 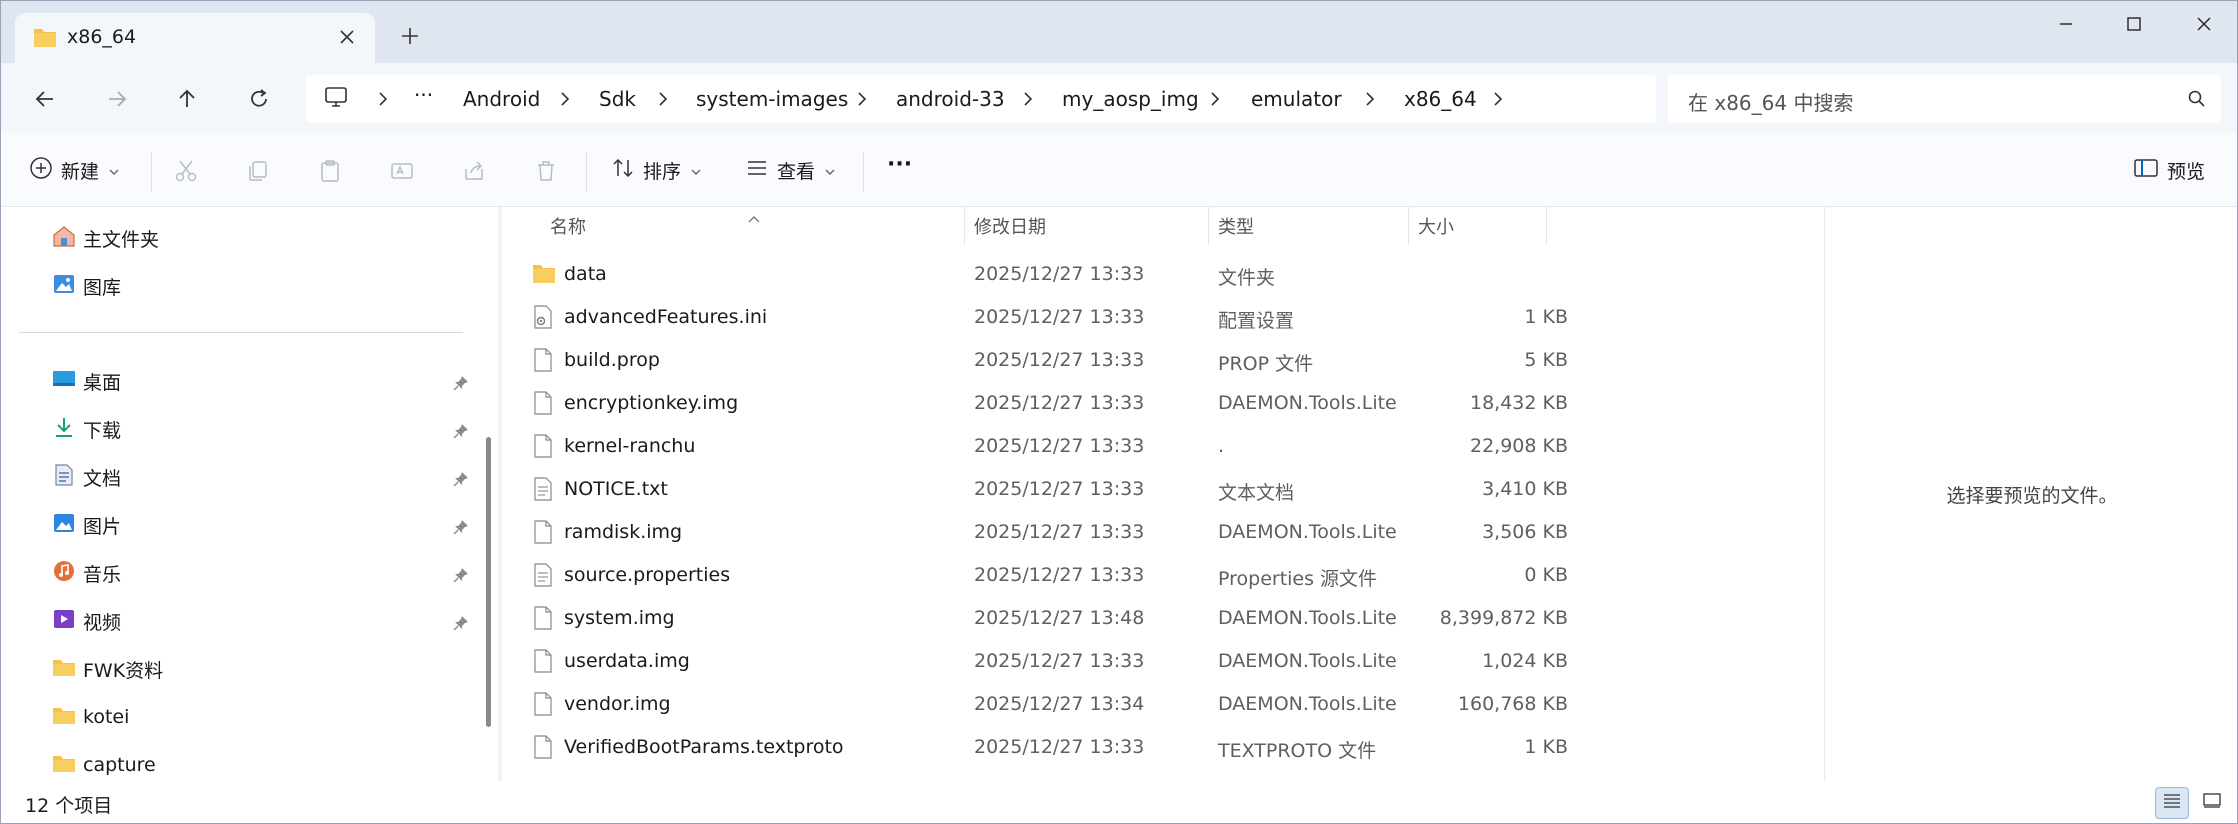 What do you see at coordinates (86, 525) in the screenshot?
I see `sidebar-item-pictures: 图片` at bounding box center [86, 525].